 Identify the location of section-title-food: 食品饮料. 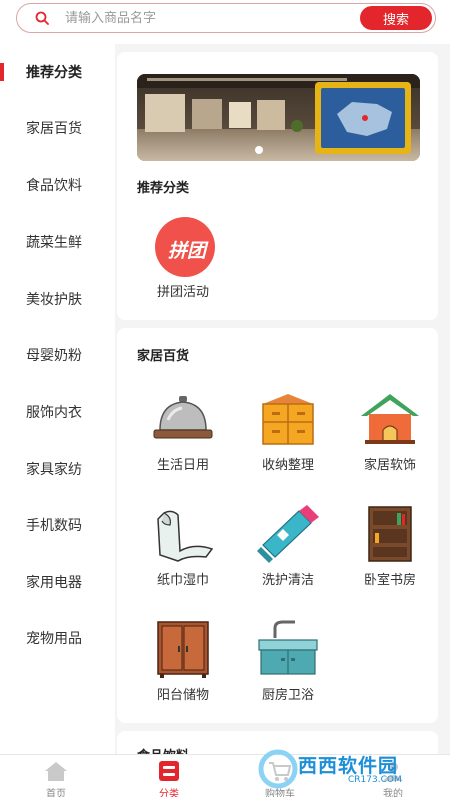
(163, 749).